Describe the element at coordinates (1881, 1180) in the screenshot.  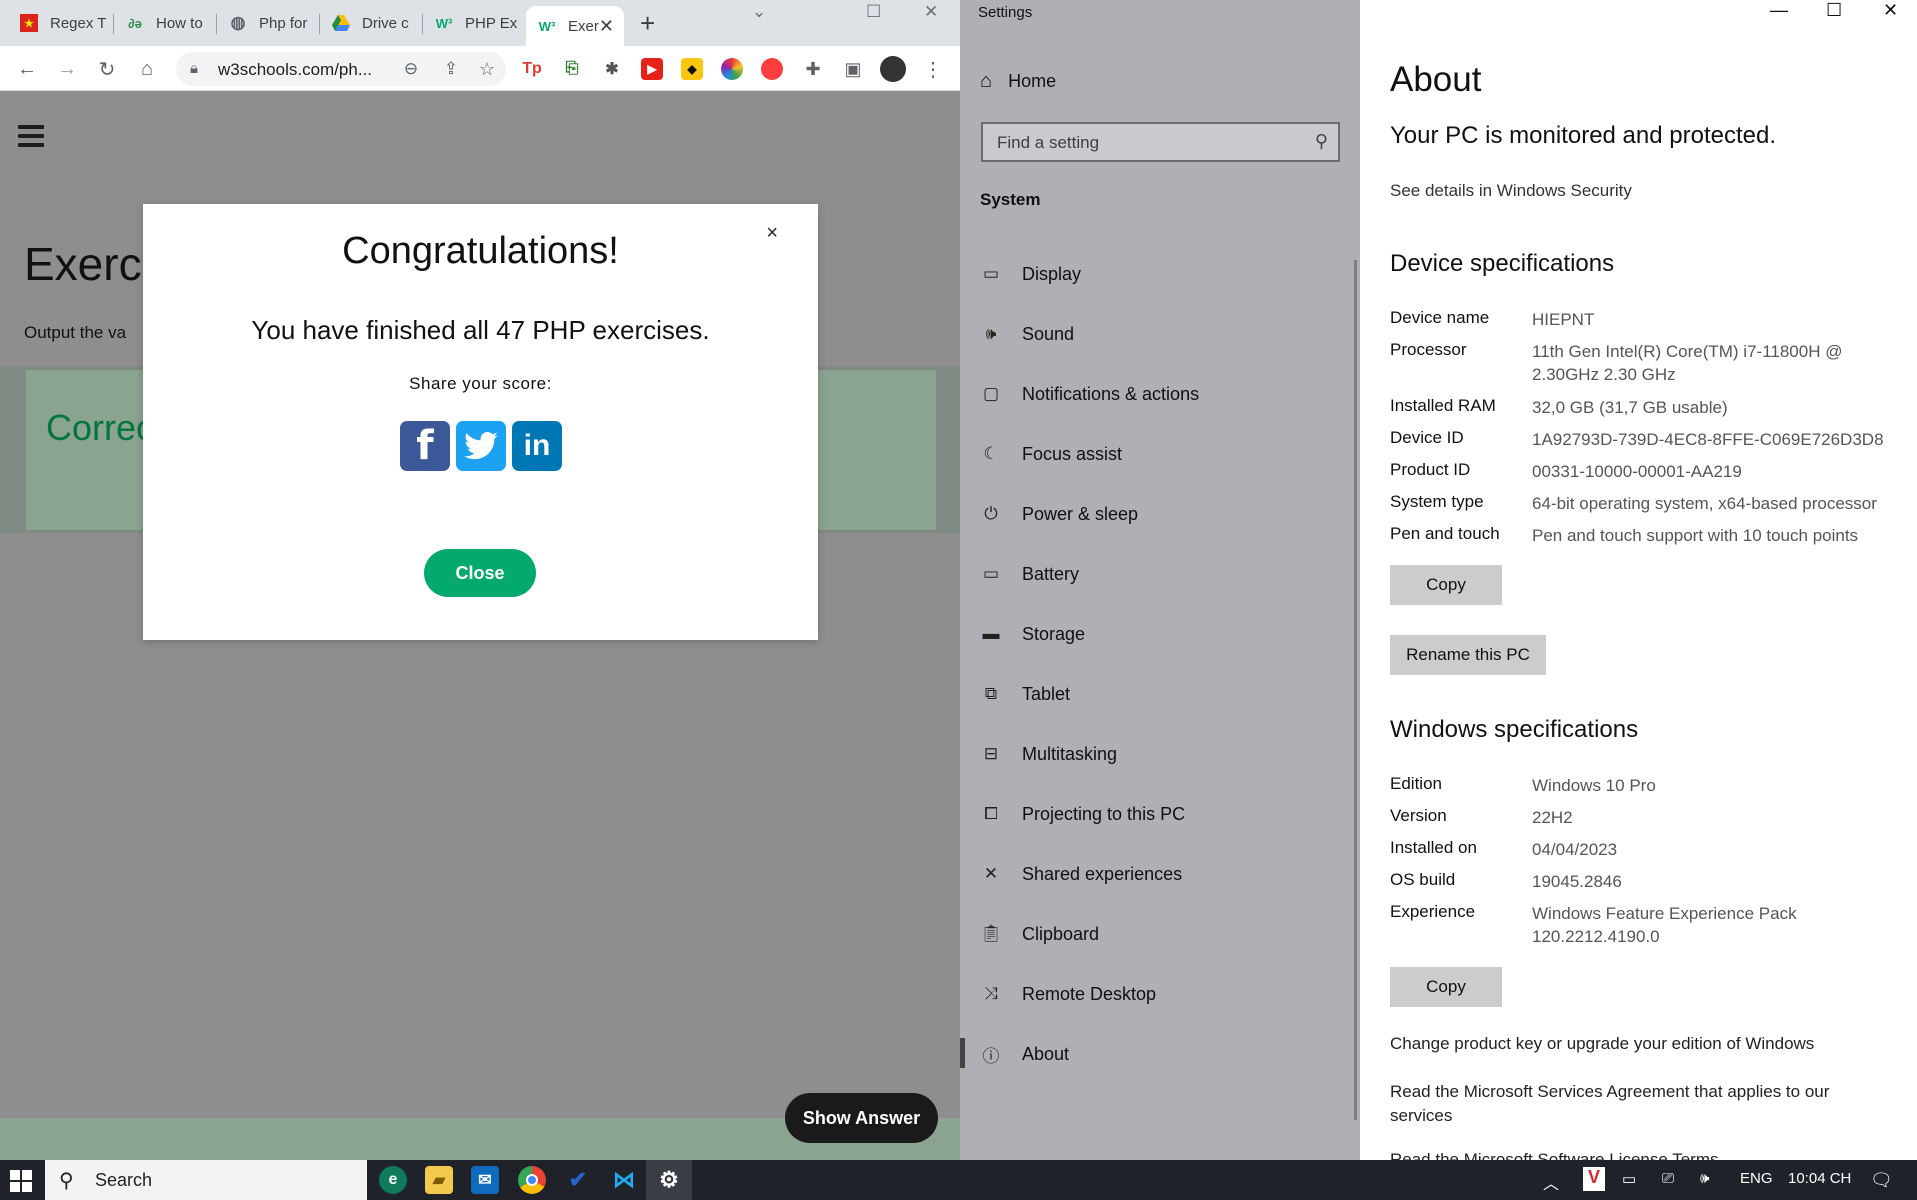
I see `notification-center-icon: 🗨︎` at that location.